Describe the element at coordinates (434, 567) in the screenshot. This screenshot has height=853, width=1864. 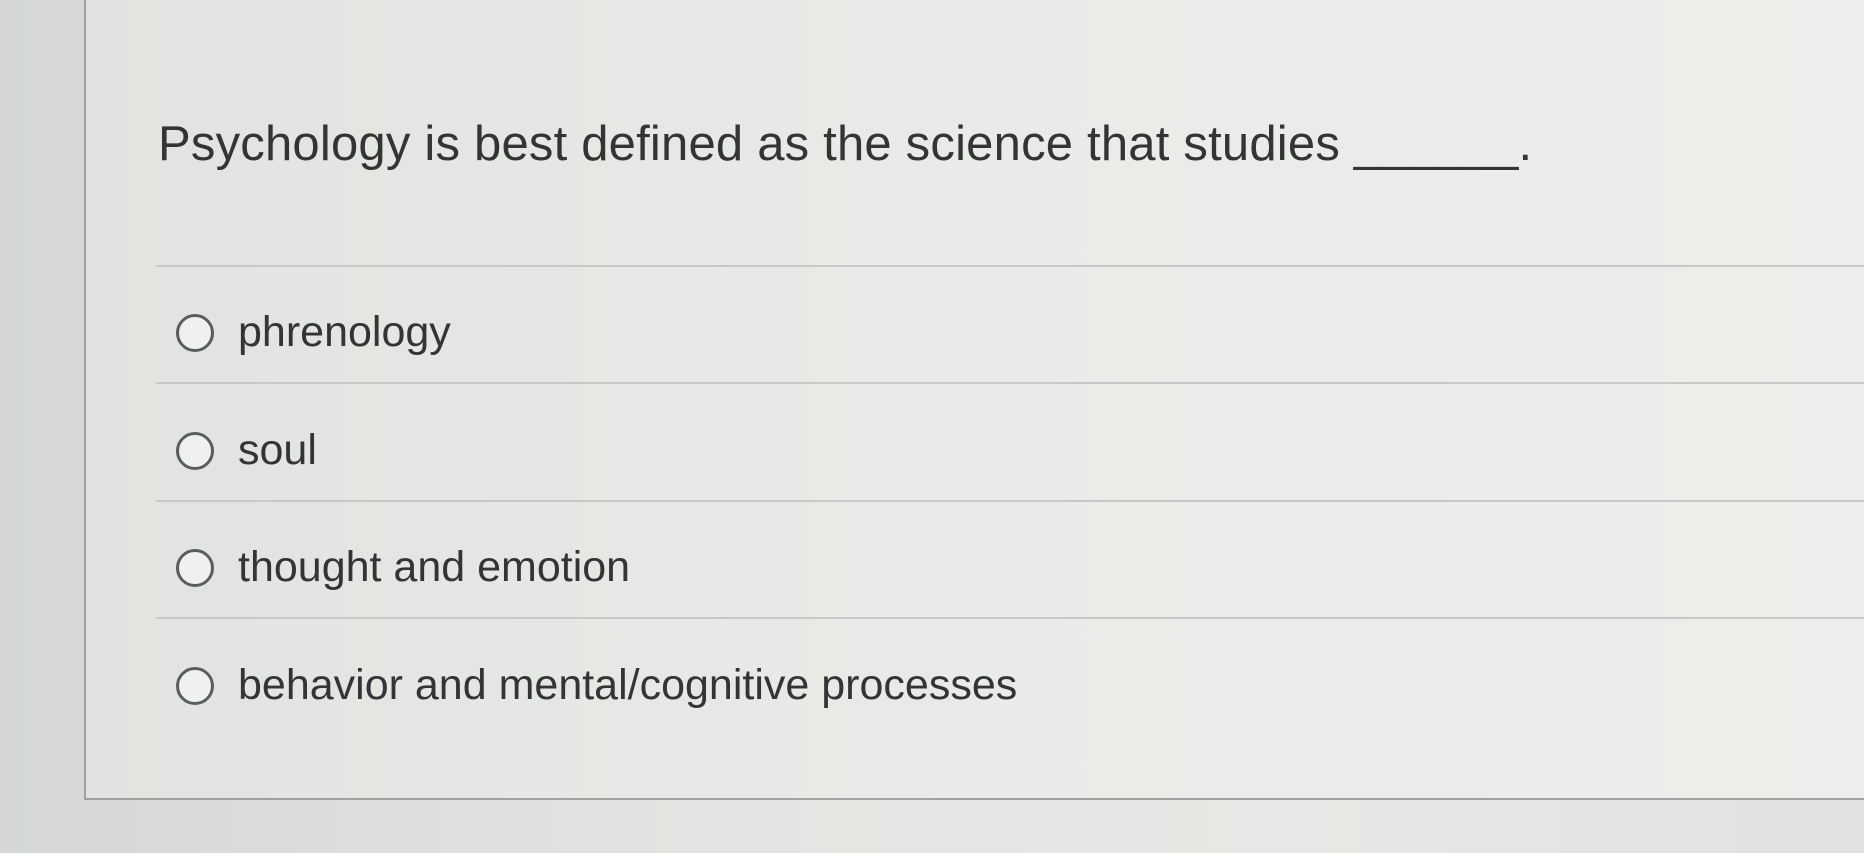
I see `choice-label: thought and emotion` at that location.